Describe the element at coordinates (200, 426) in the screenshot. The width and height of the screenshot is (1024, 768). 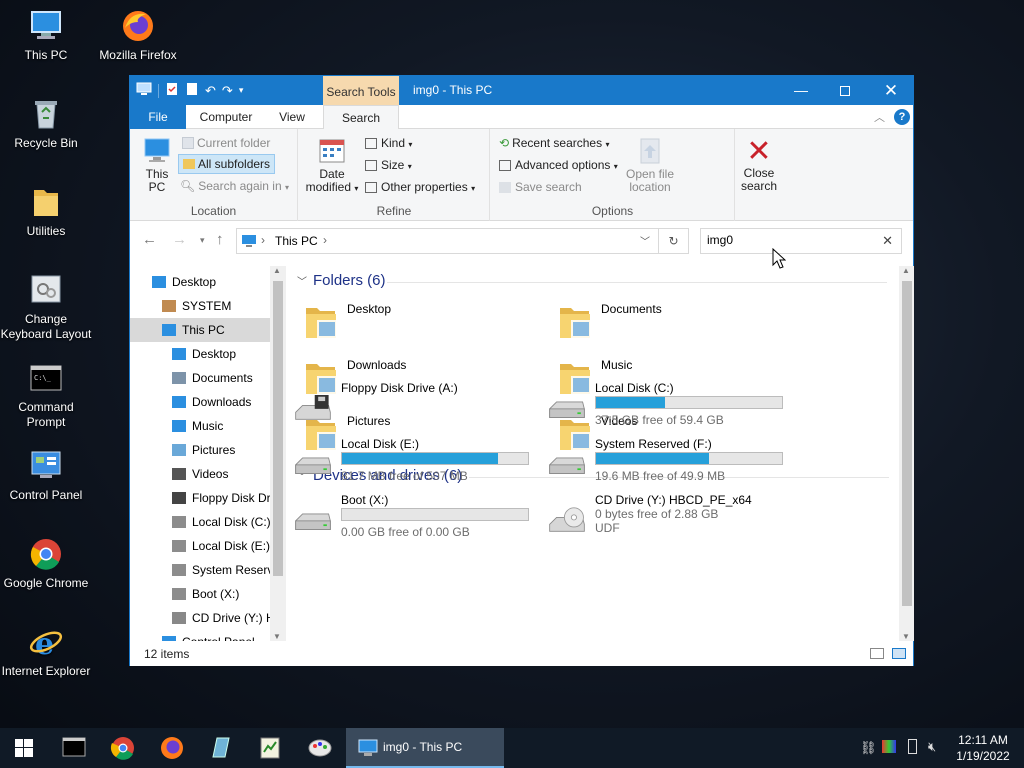
I see `nav-item: Music` at that location.